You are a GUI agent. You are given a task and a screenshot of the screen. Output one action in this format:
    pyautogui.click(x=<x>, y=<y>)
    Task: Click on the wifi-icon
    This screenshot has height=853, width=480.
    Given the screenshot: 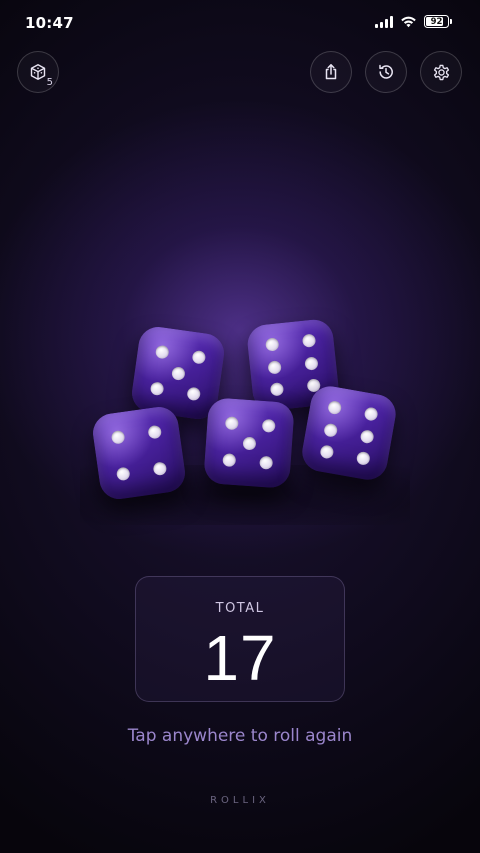 What is the action you would take?
    pyautogui.click(x=408, y=22)
    